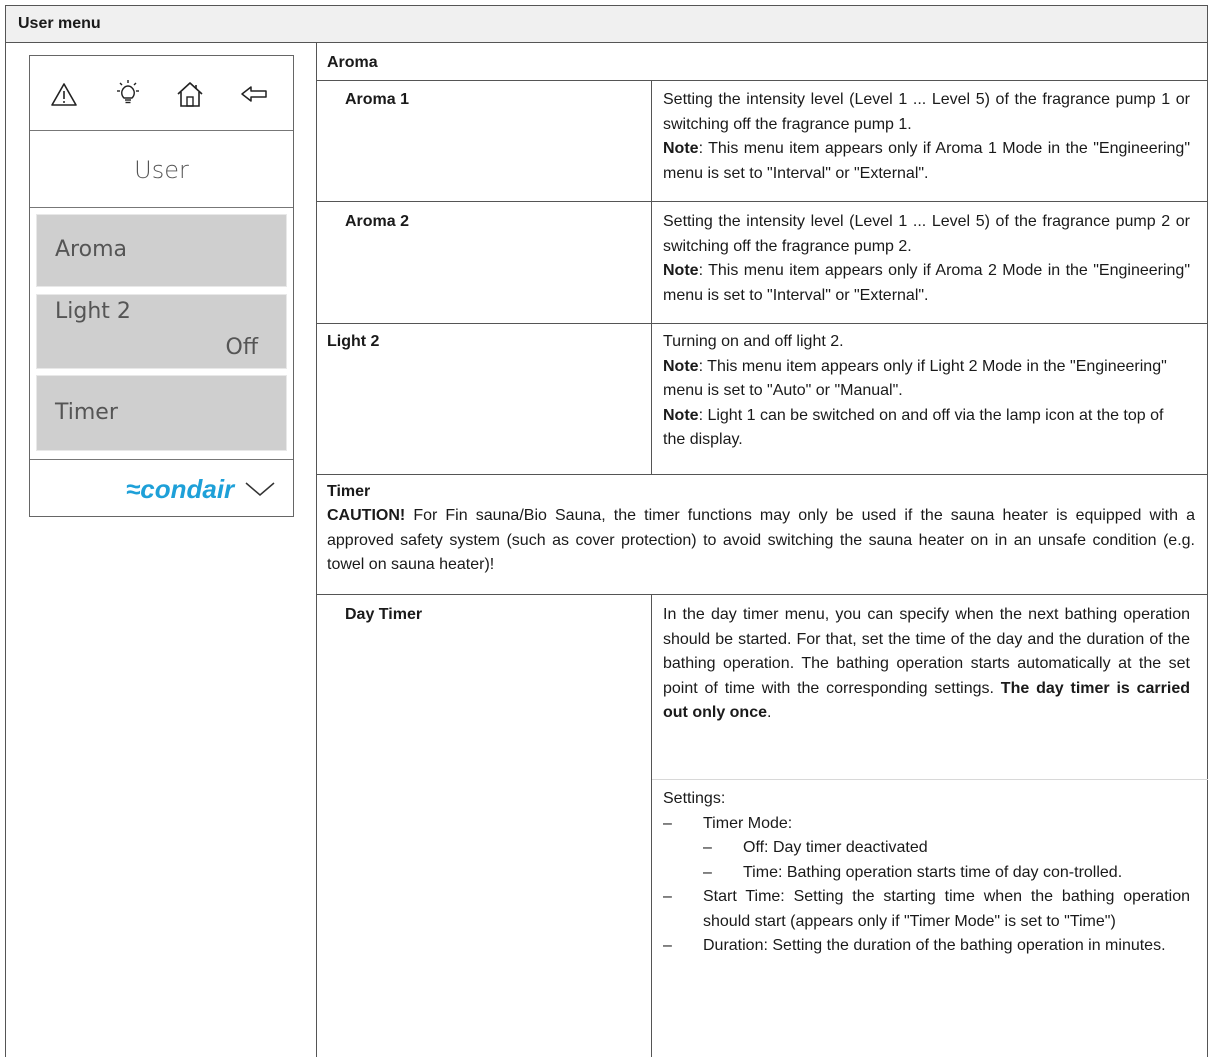  Describe the element at coordinates (377, 99) in the screenshot. I see `item-name-aroma-1: Aroma 1` at that location.